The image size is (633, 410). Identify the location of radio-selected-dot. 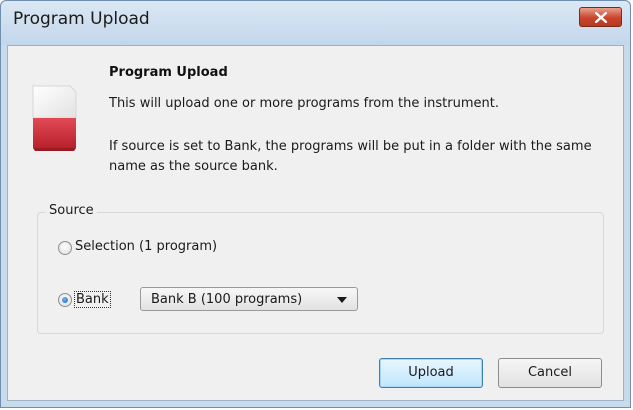
(65, 300).